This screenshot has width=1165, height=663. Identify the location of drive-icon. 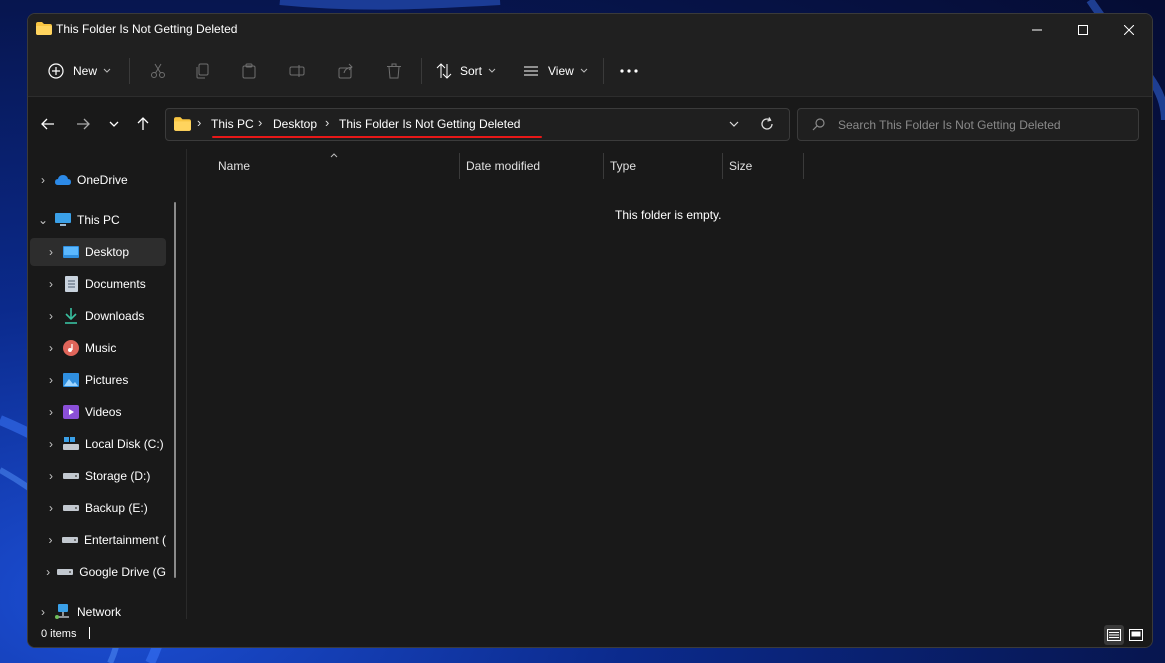
(69, 540).